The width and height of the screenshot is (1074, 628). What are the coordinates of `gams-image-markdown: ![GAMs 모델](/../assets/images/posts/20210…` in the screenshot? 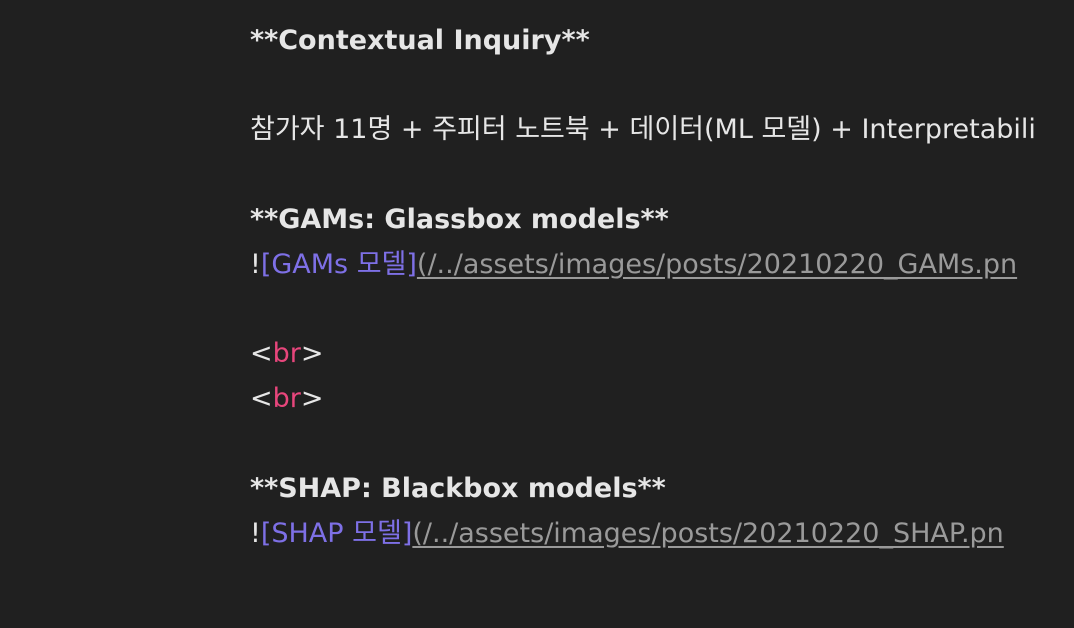 It's located at (633, 265).